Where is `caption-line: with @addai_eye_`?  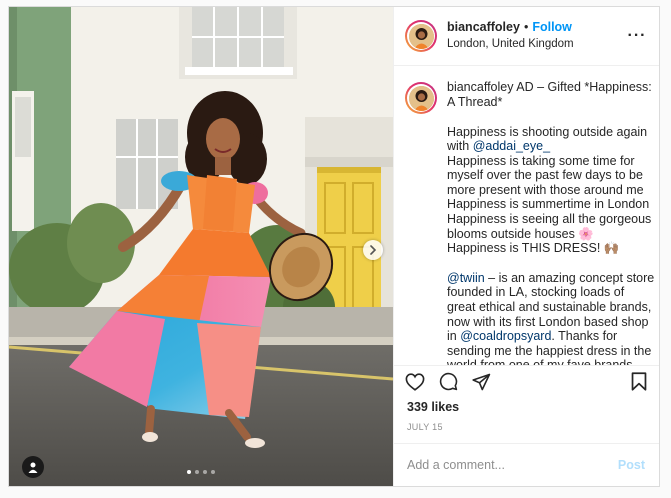
caption-line: with @addai_eye_ is located at coordinates (547, 146).